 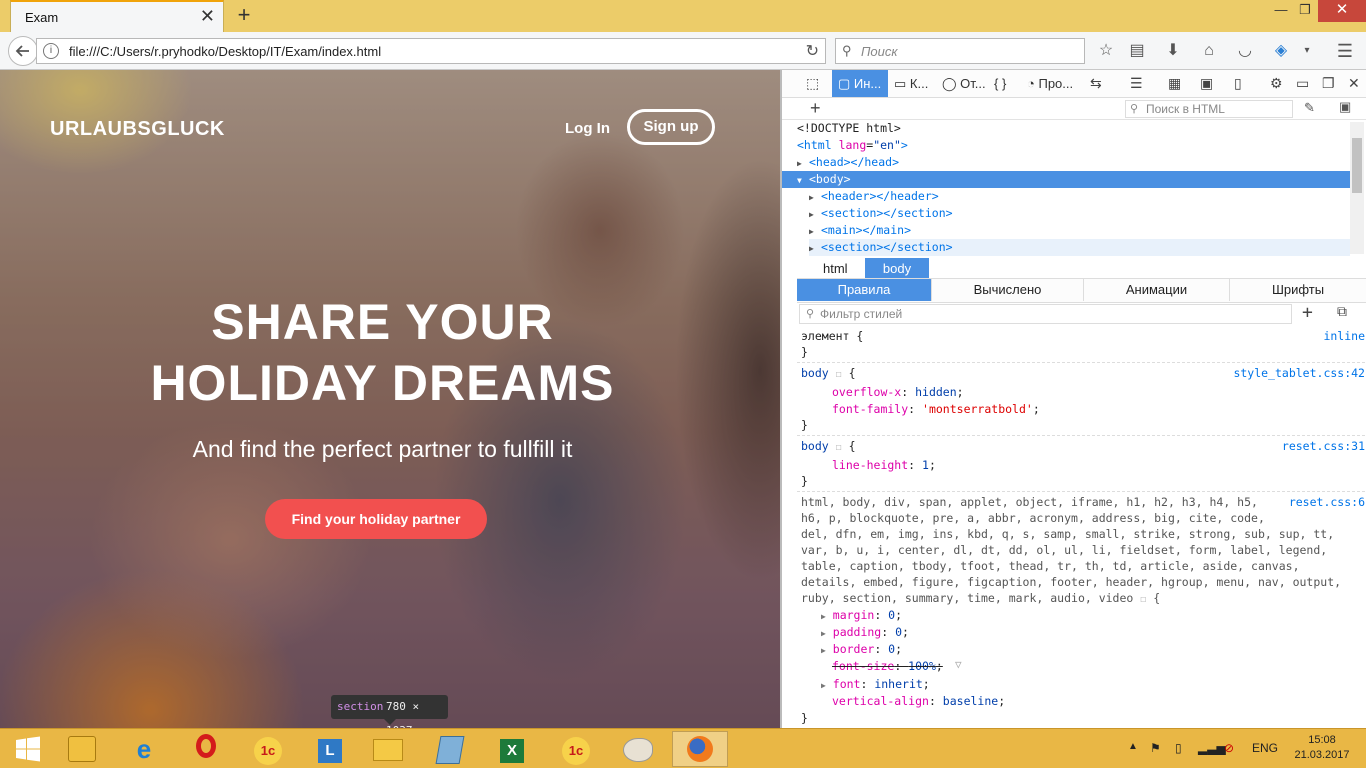 I want to click on tab-fonts: Шрифты, so click(x=1298, y=290).